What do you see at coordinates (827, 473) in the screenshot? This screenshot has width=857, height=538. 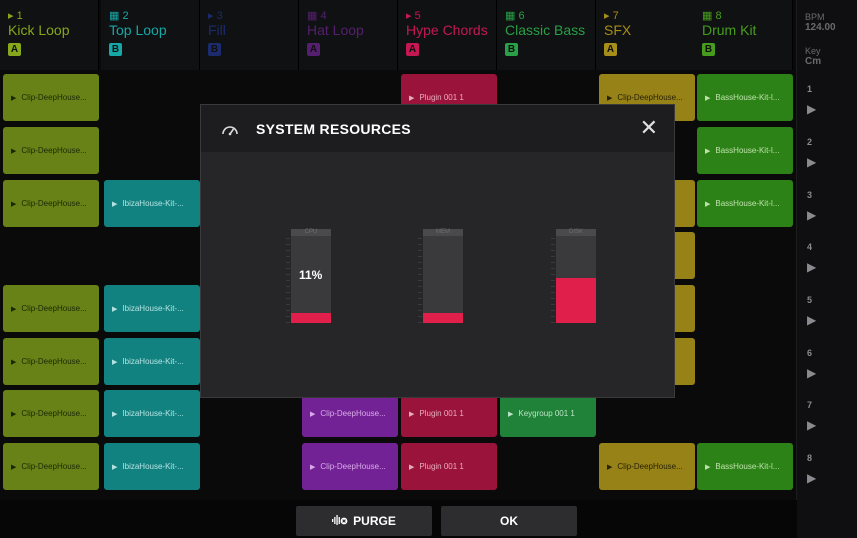 I see `scene-launch-8: 8 ▶` at bounding box center [827, 473].